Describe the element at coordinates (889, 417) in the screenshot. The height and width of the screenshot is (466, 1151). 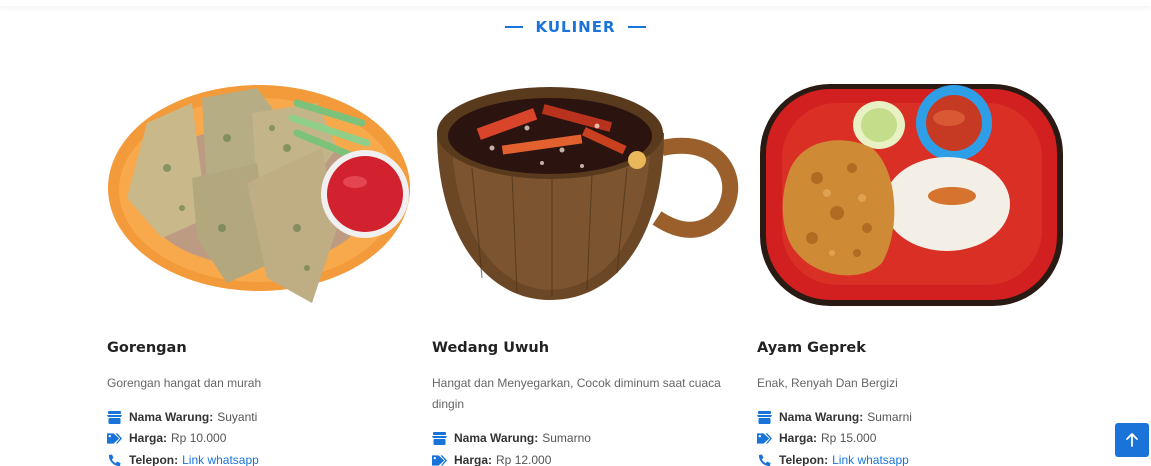
I see `warung-value: Sumarni` at that location.